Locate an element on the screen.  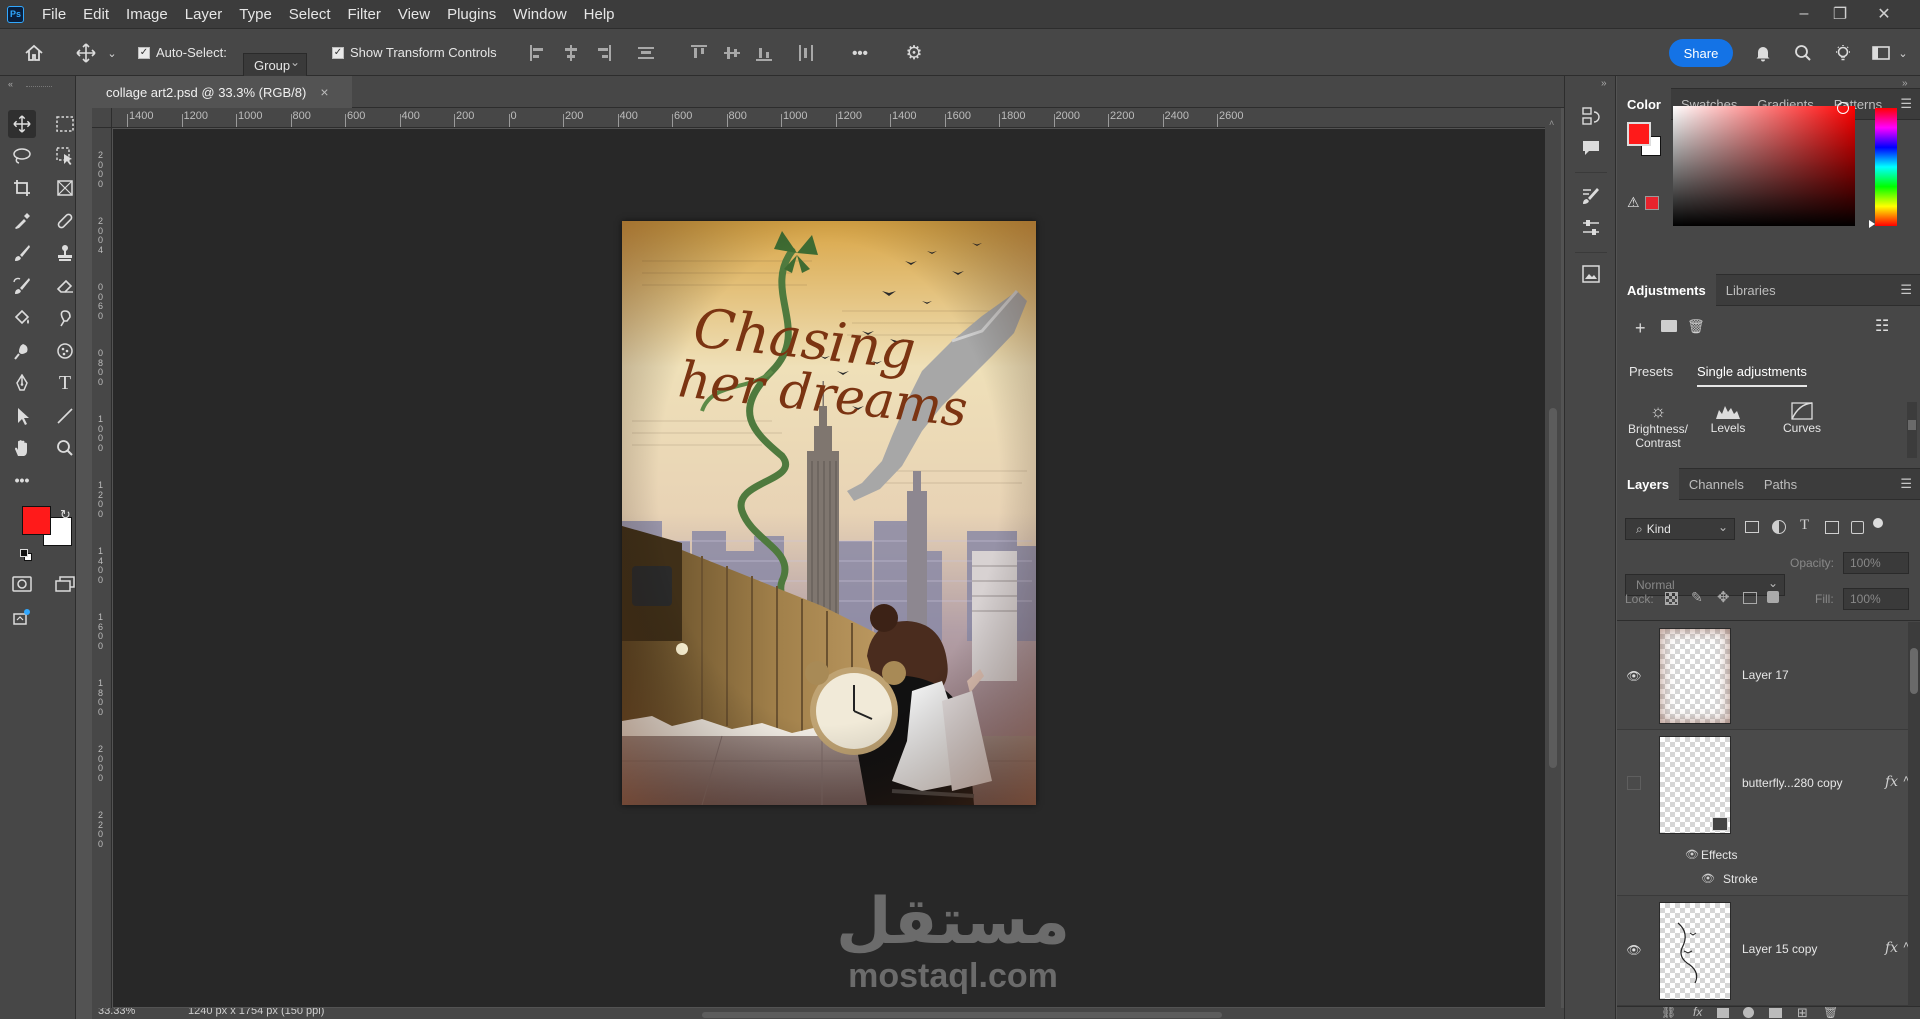
search-icon is located at coordinates (1803, 53).